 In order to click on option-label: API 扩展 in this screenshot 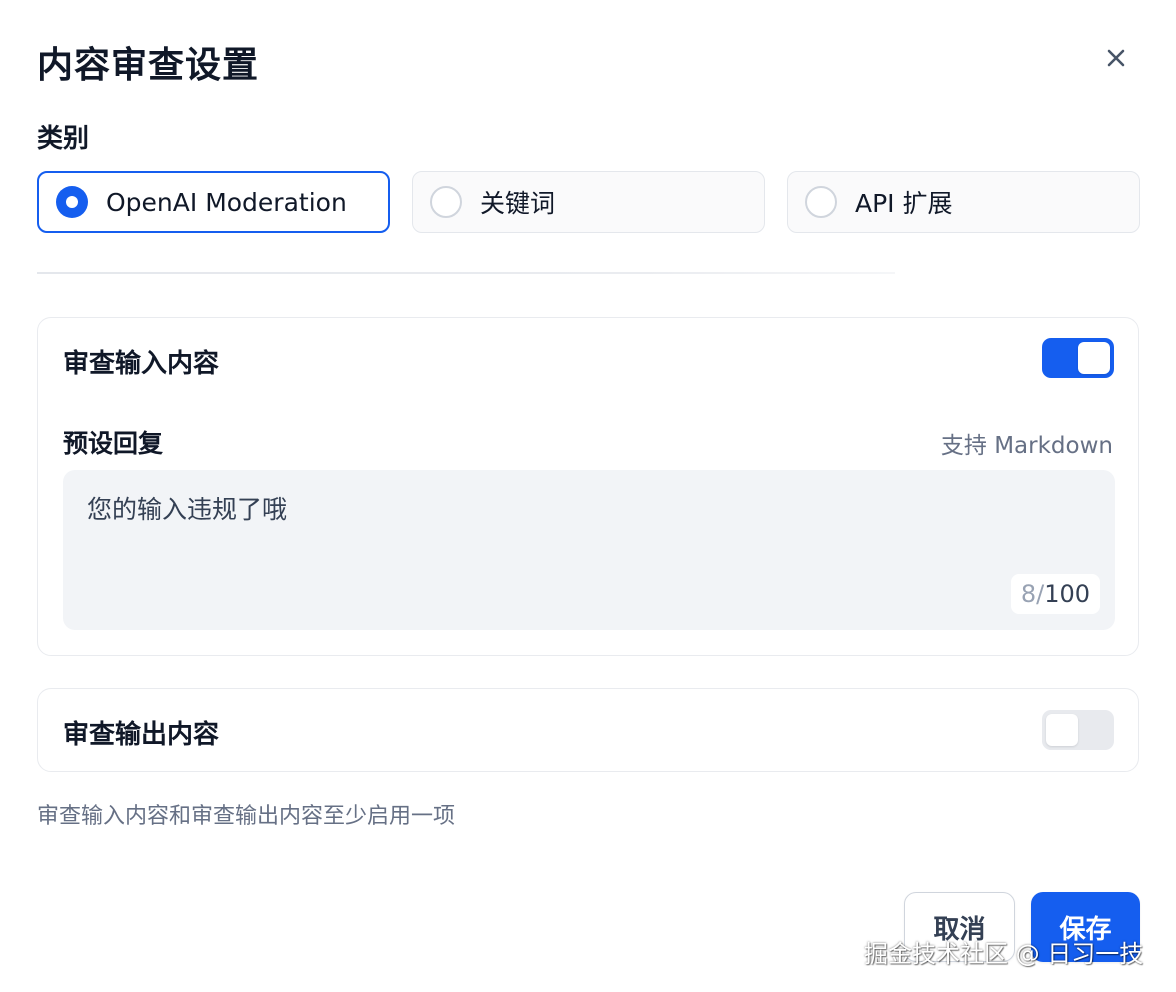, I will do `click(904, 203)`.